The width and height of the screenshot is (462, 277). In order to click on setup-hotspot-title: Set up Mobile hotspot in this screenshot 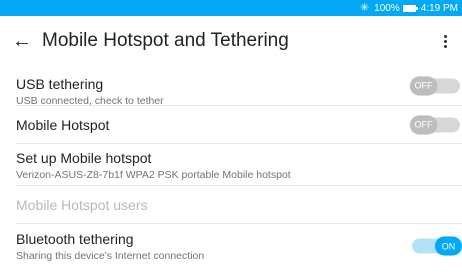, I will do `click(84, 158)`.